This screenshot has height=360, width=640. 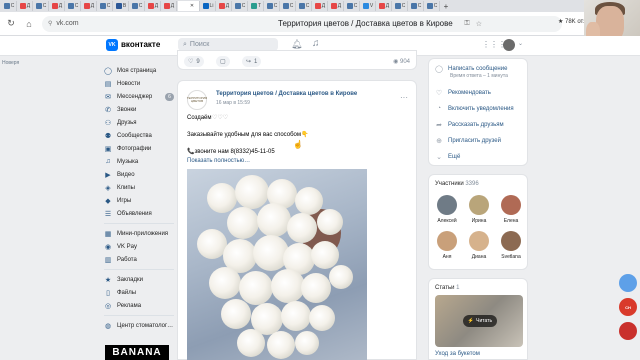 What do you see at coordinates (476, 125) in the screenshot?
I see `community-action-label: Рассказать друзьям` at bounding box center [476, 125].